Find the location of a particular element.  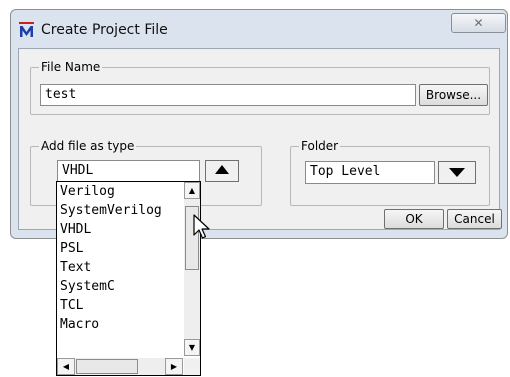

list-item: VHDL is located at coordinates (120, 229).